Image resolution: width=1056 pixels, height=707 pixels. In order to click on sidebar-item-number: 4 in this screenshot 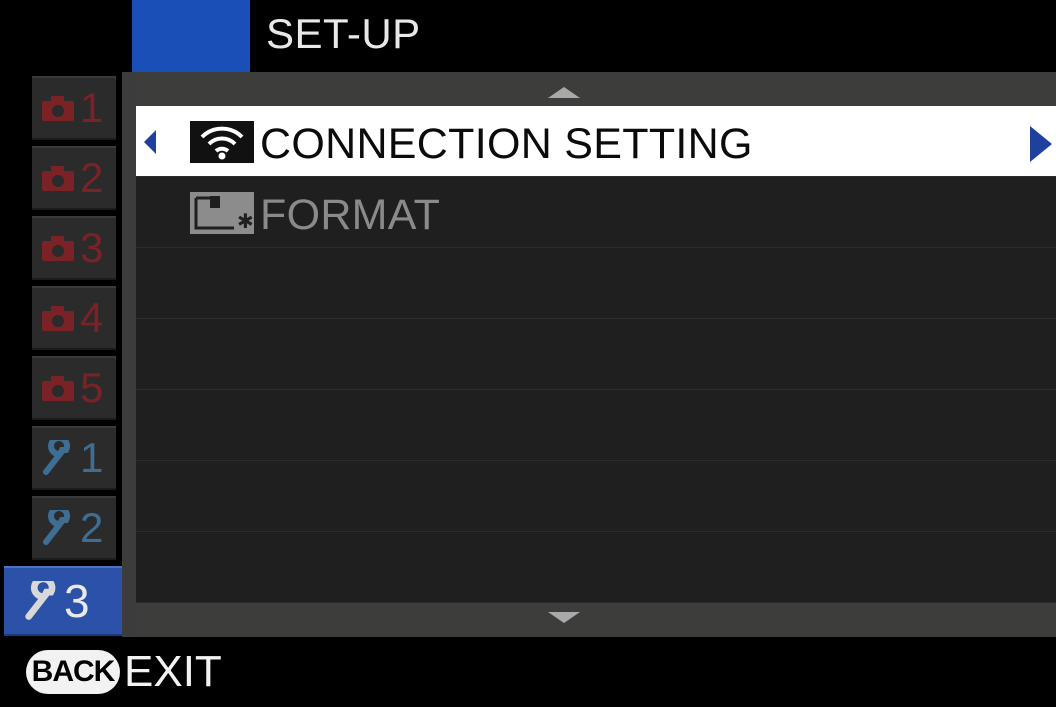, I will do `click(92, 317)`.